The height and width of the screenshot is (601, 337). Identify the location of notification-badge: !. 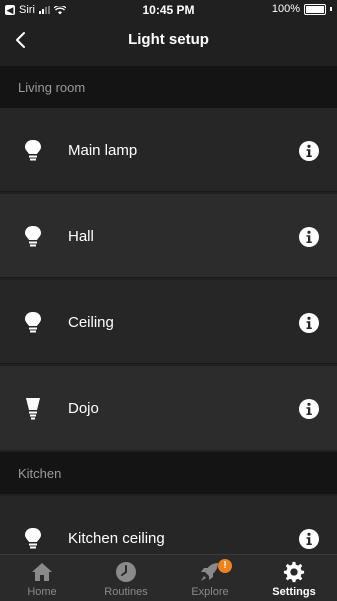
(225, 566).